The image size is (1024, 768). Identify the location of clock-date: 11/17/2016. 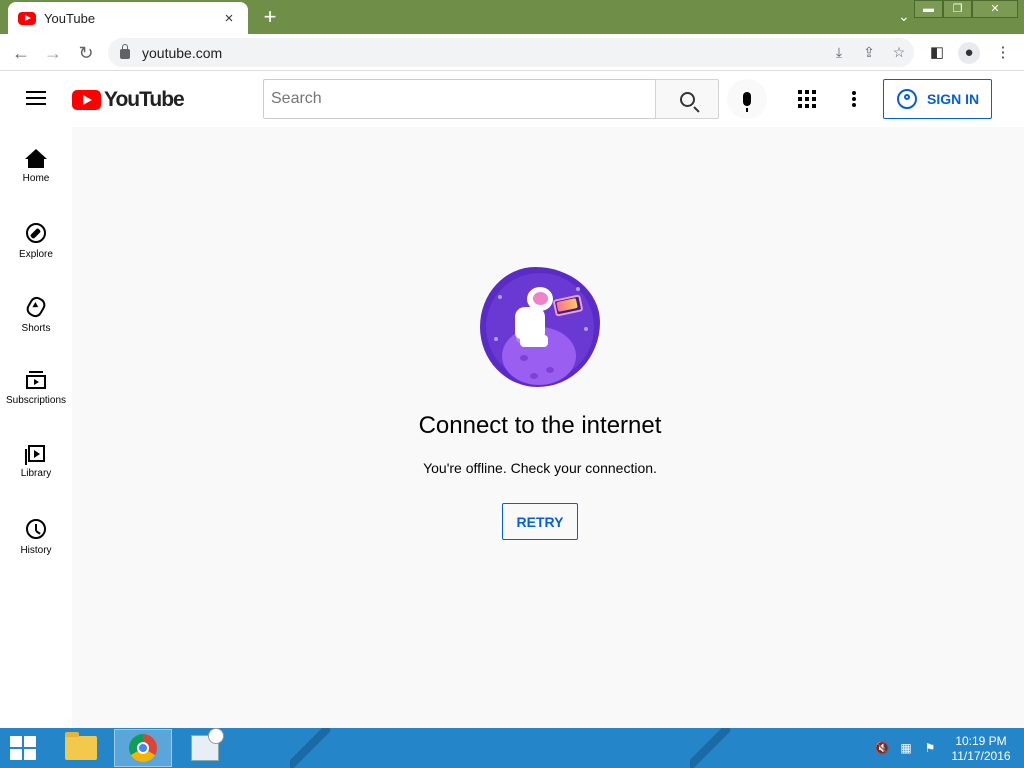
(981, 756).